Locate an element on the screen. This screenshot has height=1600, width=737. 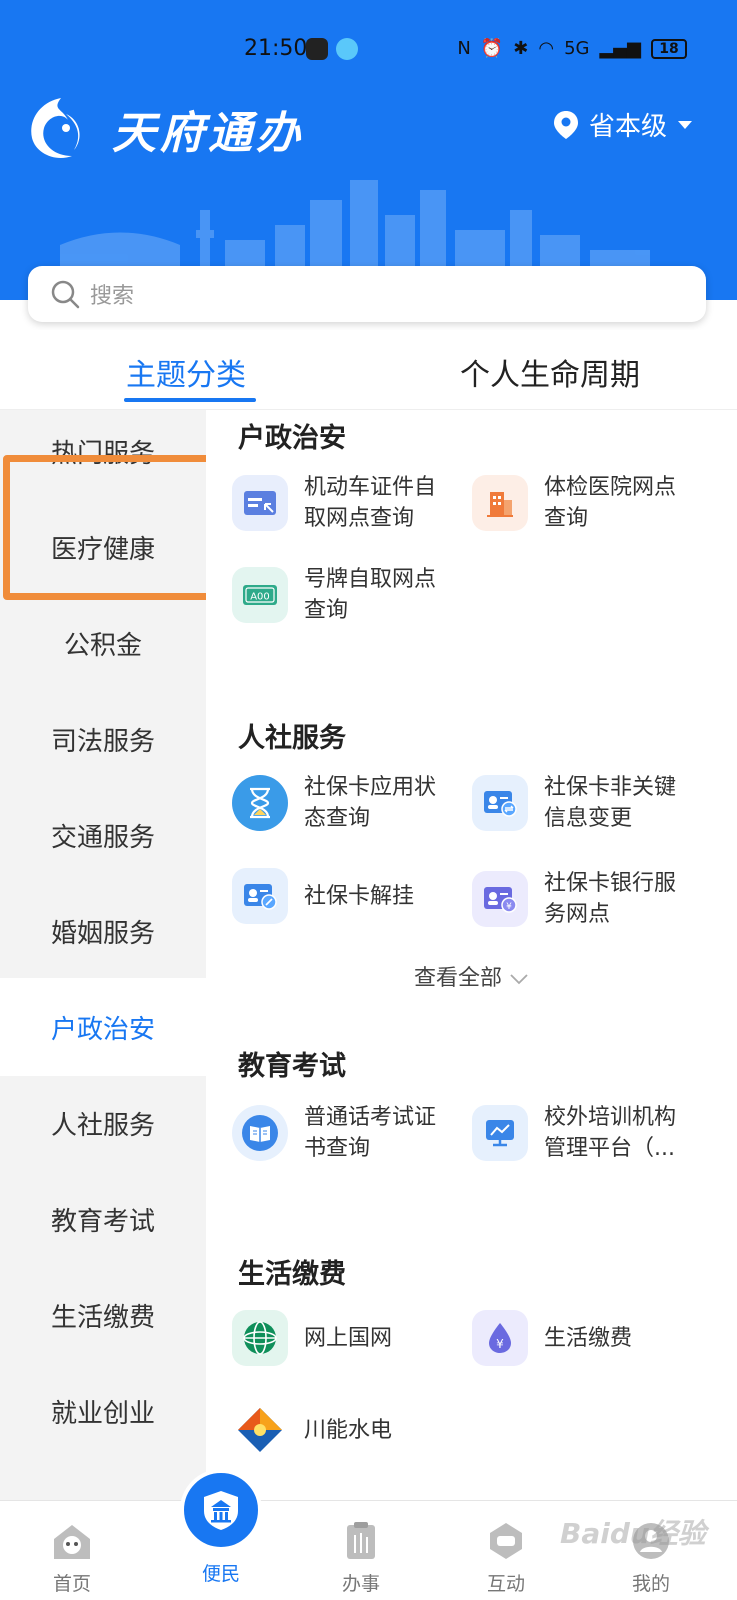
temple-badge-icon is located at coordinates (221, 1510).